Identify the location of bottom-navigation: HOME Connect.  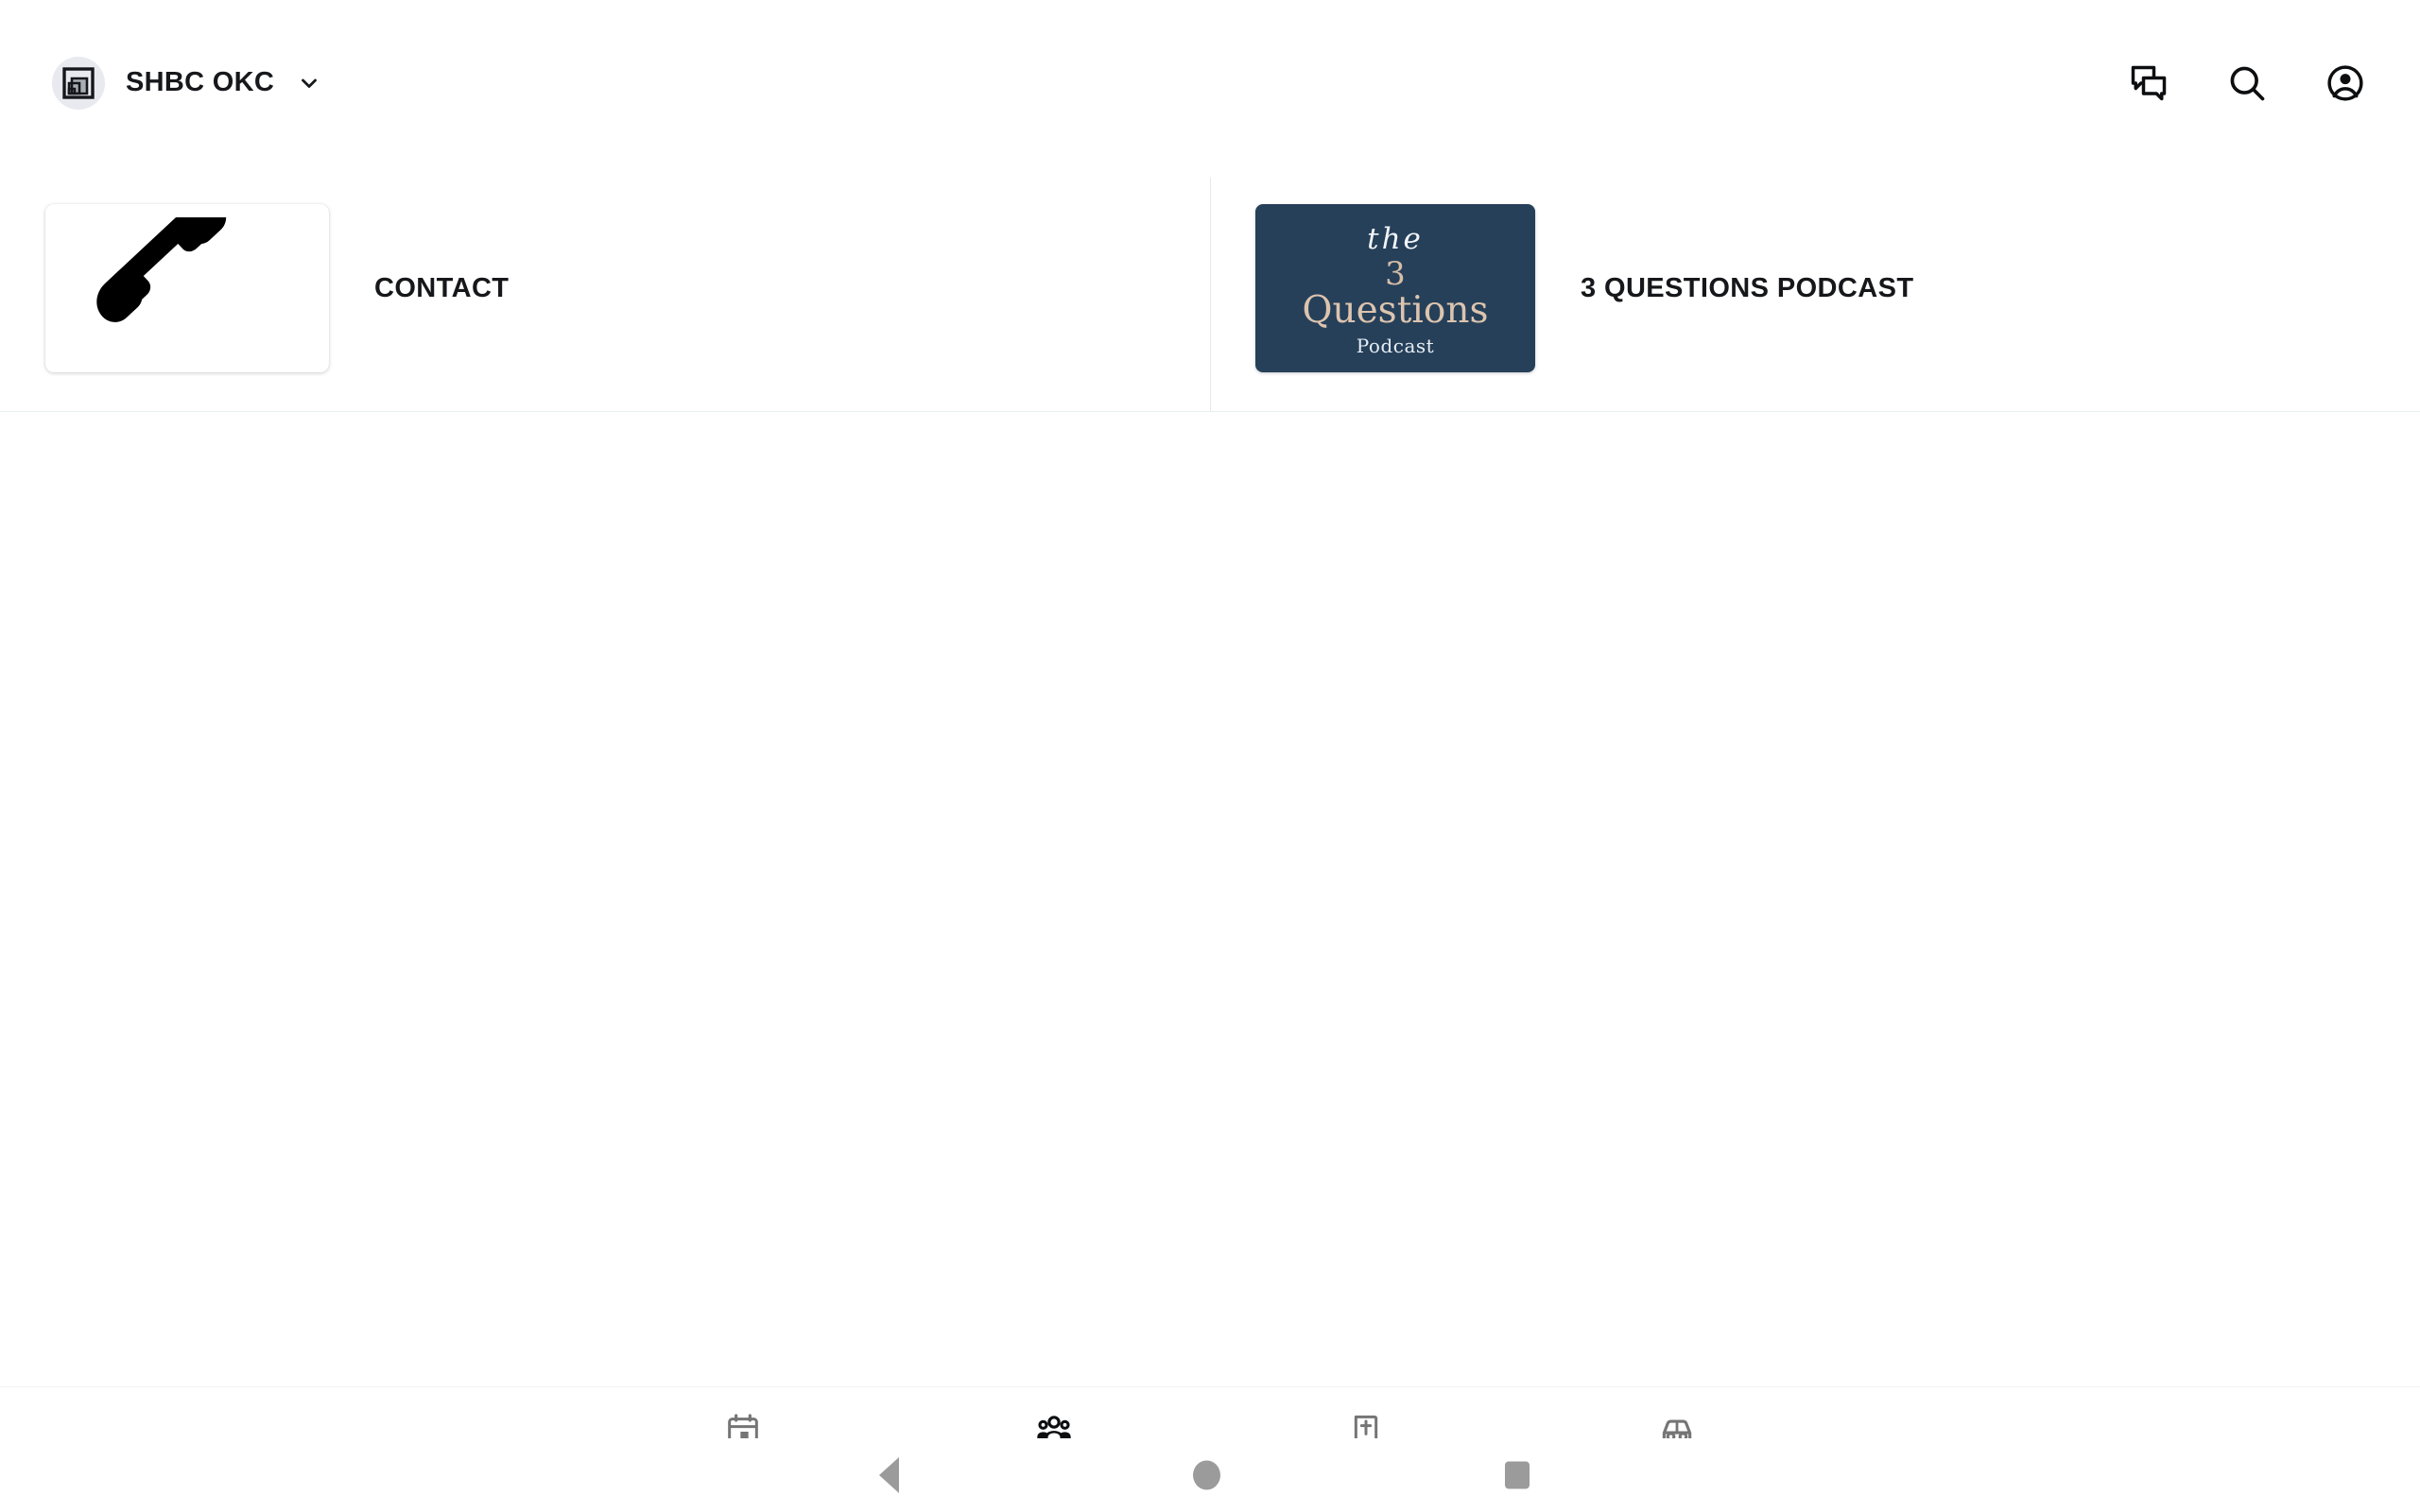
(1210, 1449).